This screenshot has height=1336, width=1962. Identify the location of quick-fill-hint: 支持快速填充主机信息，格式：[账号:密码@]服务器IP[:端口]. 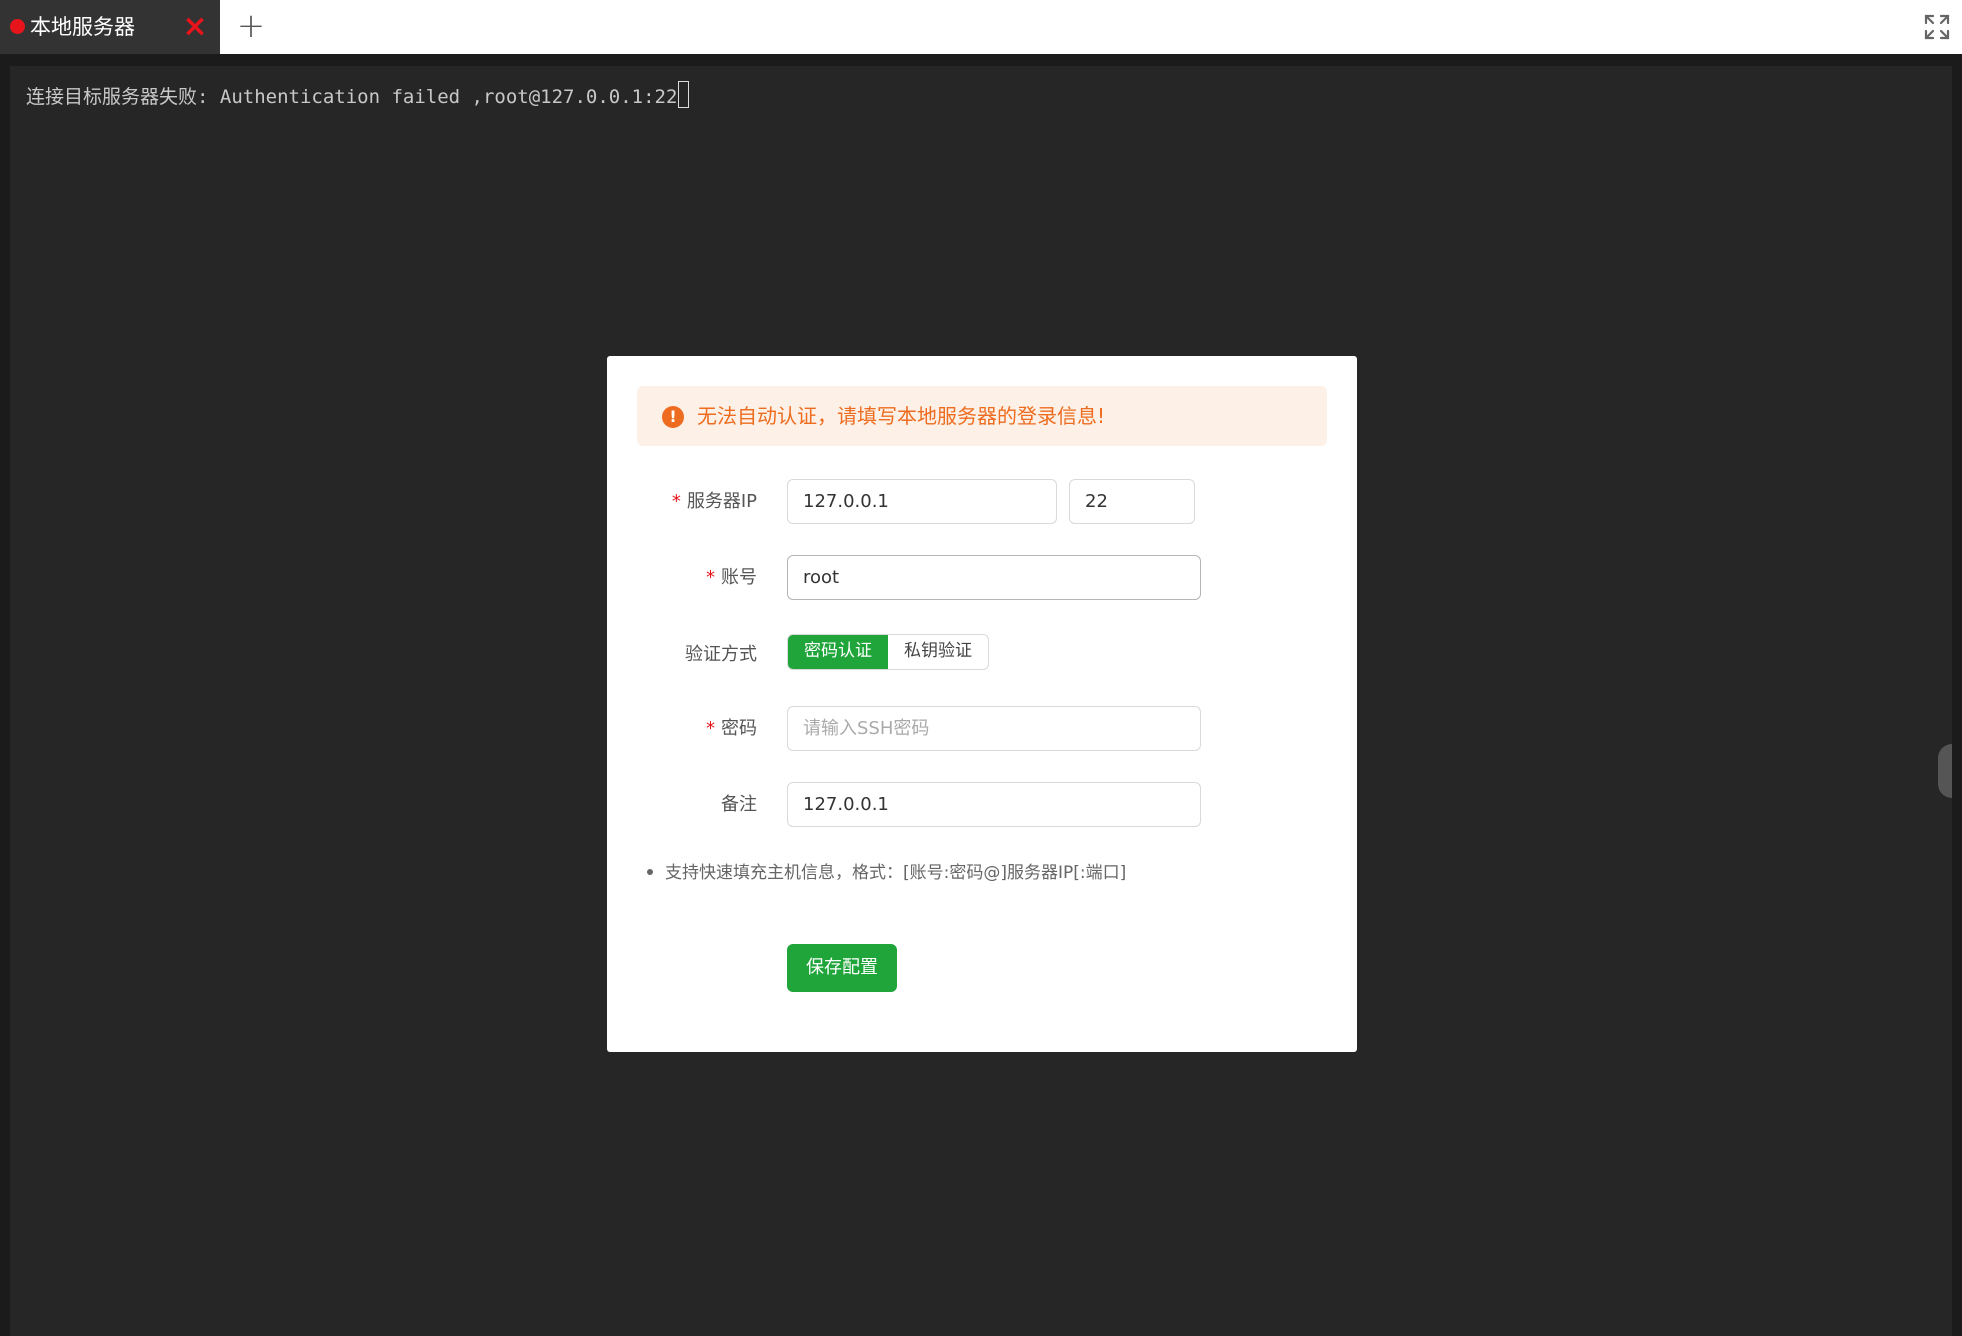
(886, 873).